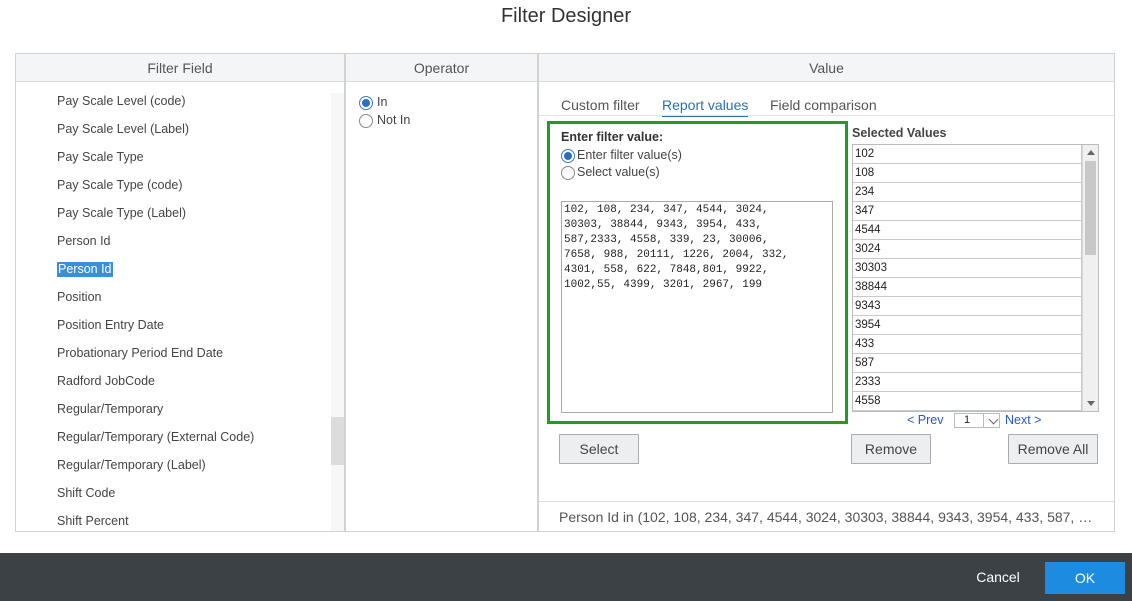  I want to click on list-item: 234, so click(967, 192).